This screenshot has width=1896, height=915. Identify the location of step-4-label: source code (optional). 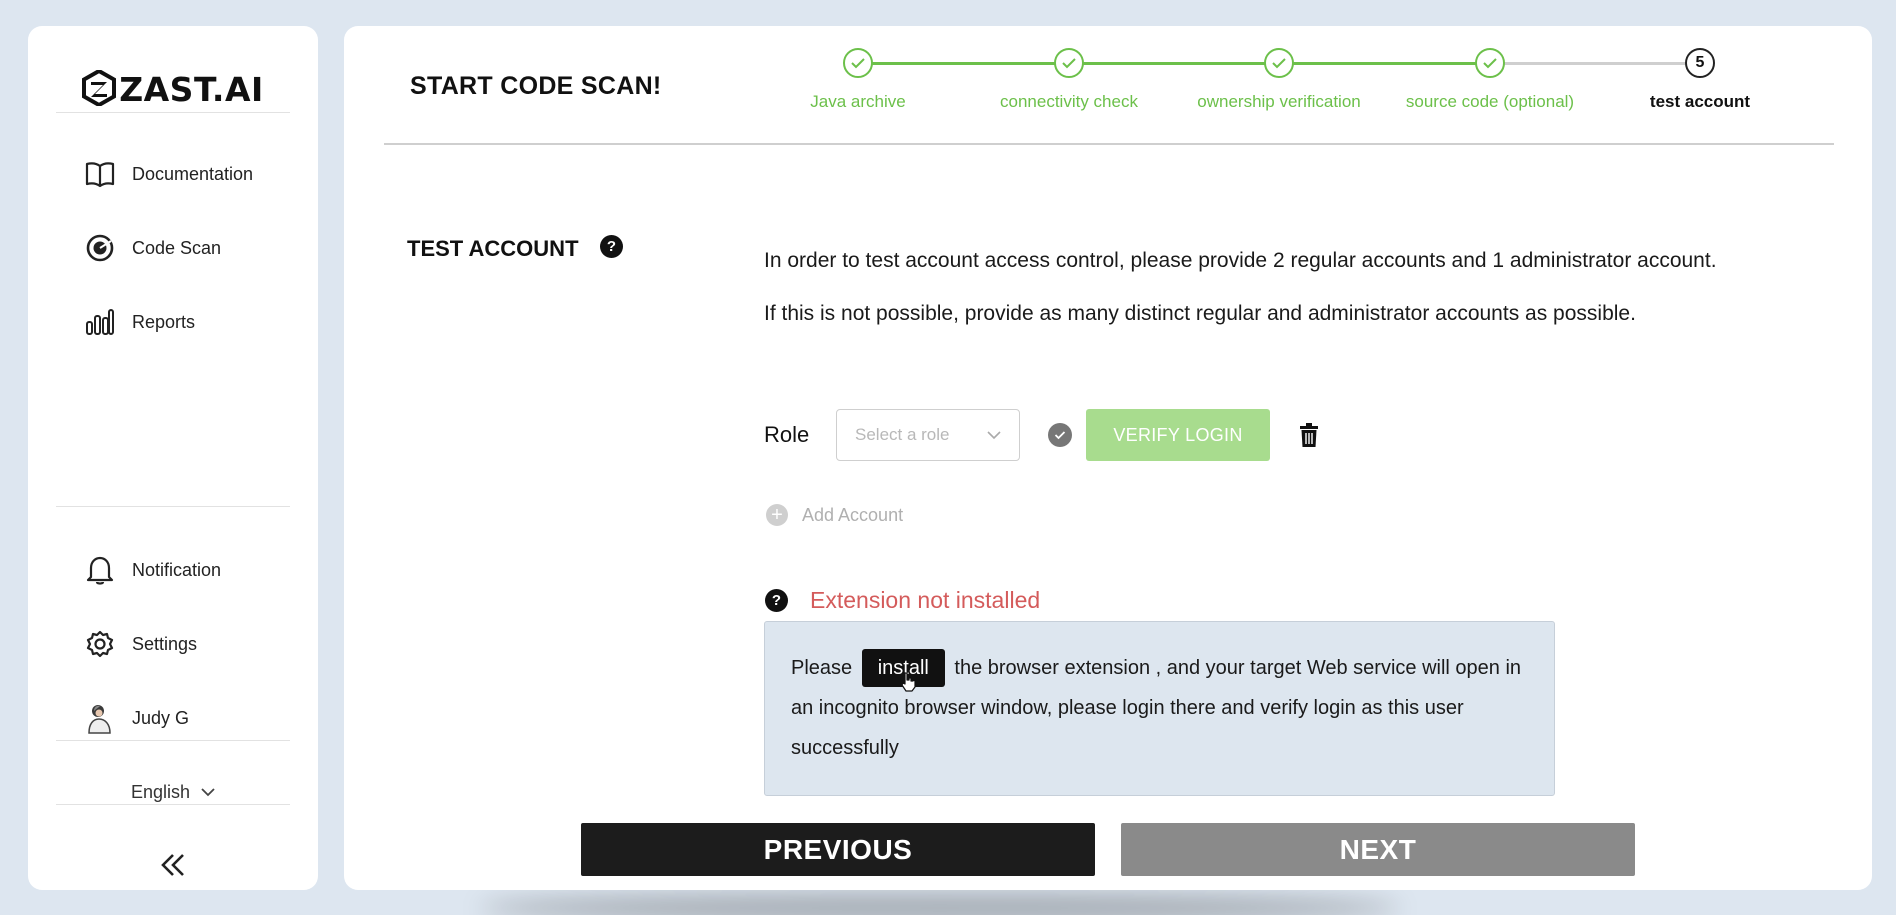
(1490, 101).